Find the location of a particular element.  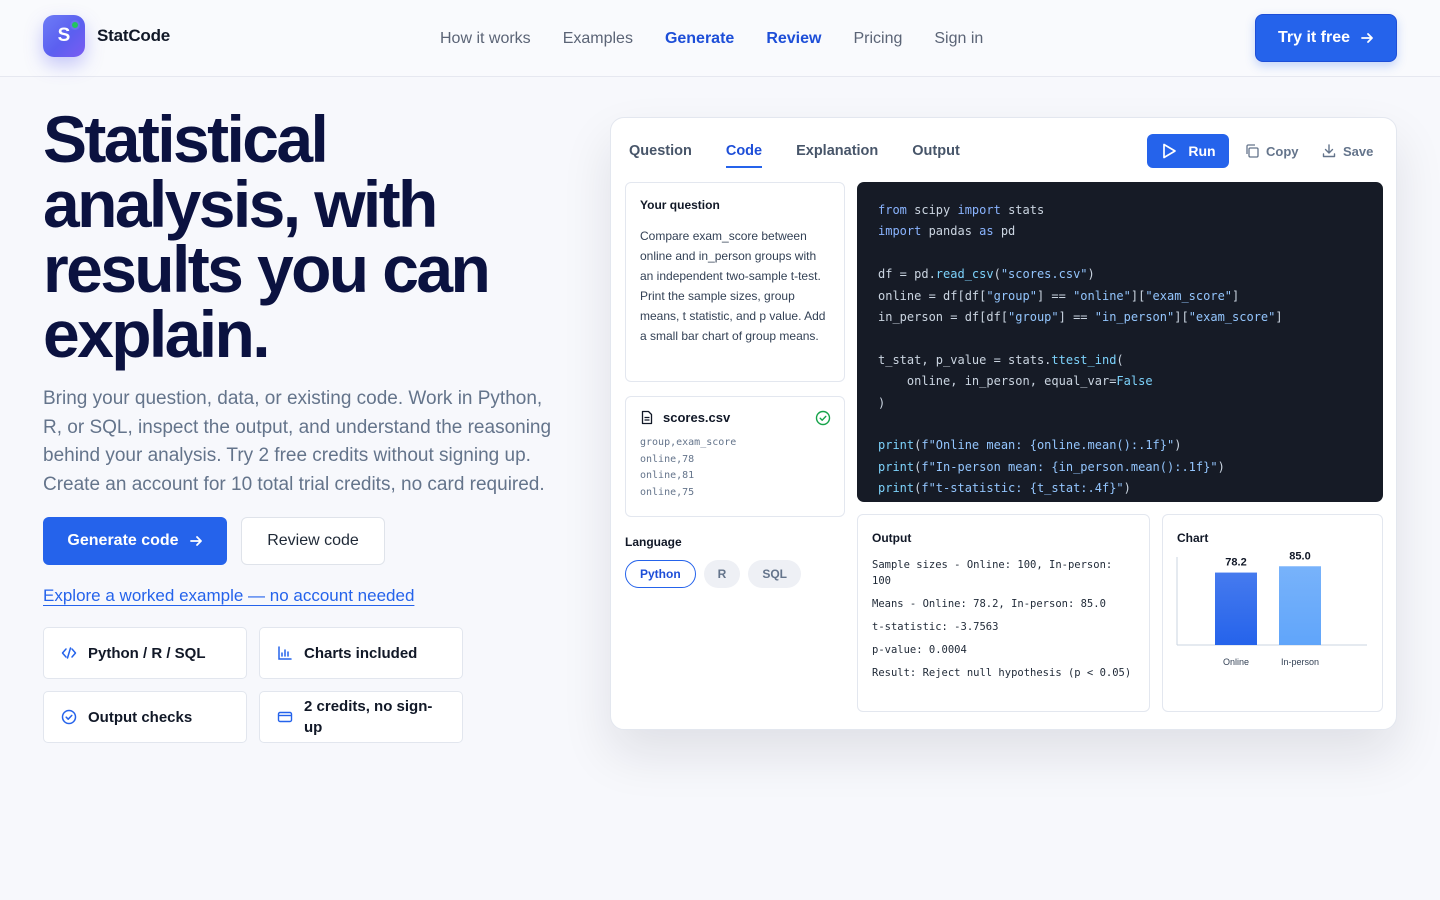

file-line: online,75 is located at coordinates (667, 492).